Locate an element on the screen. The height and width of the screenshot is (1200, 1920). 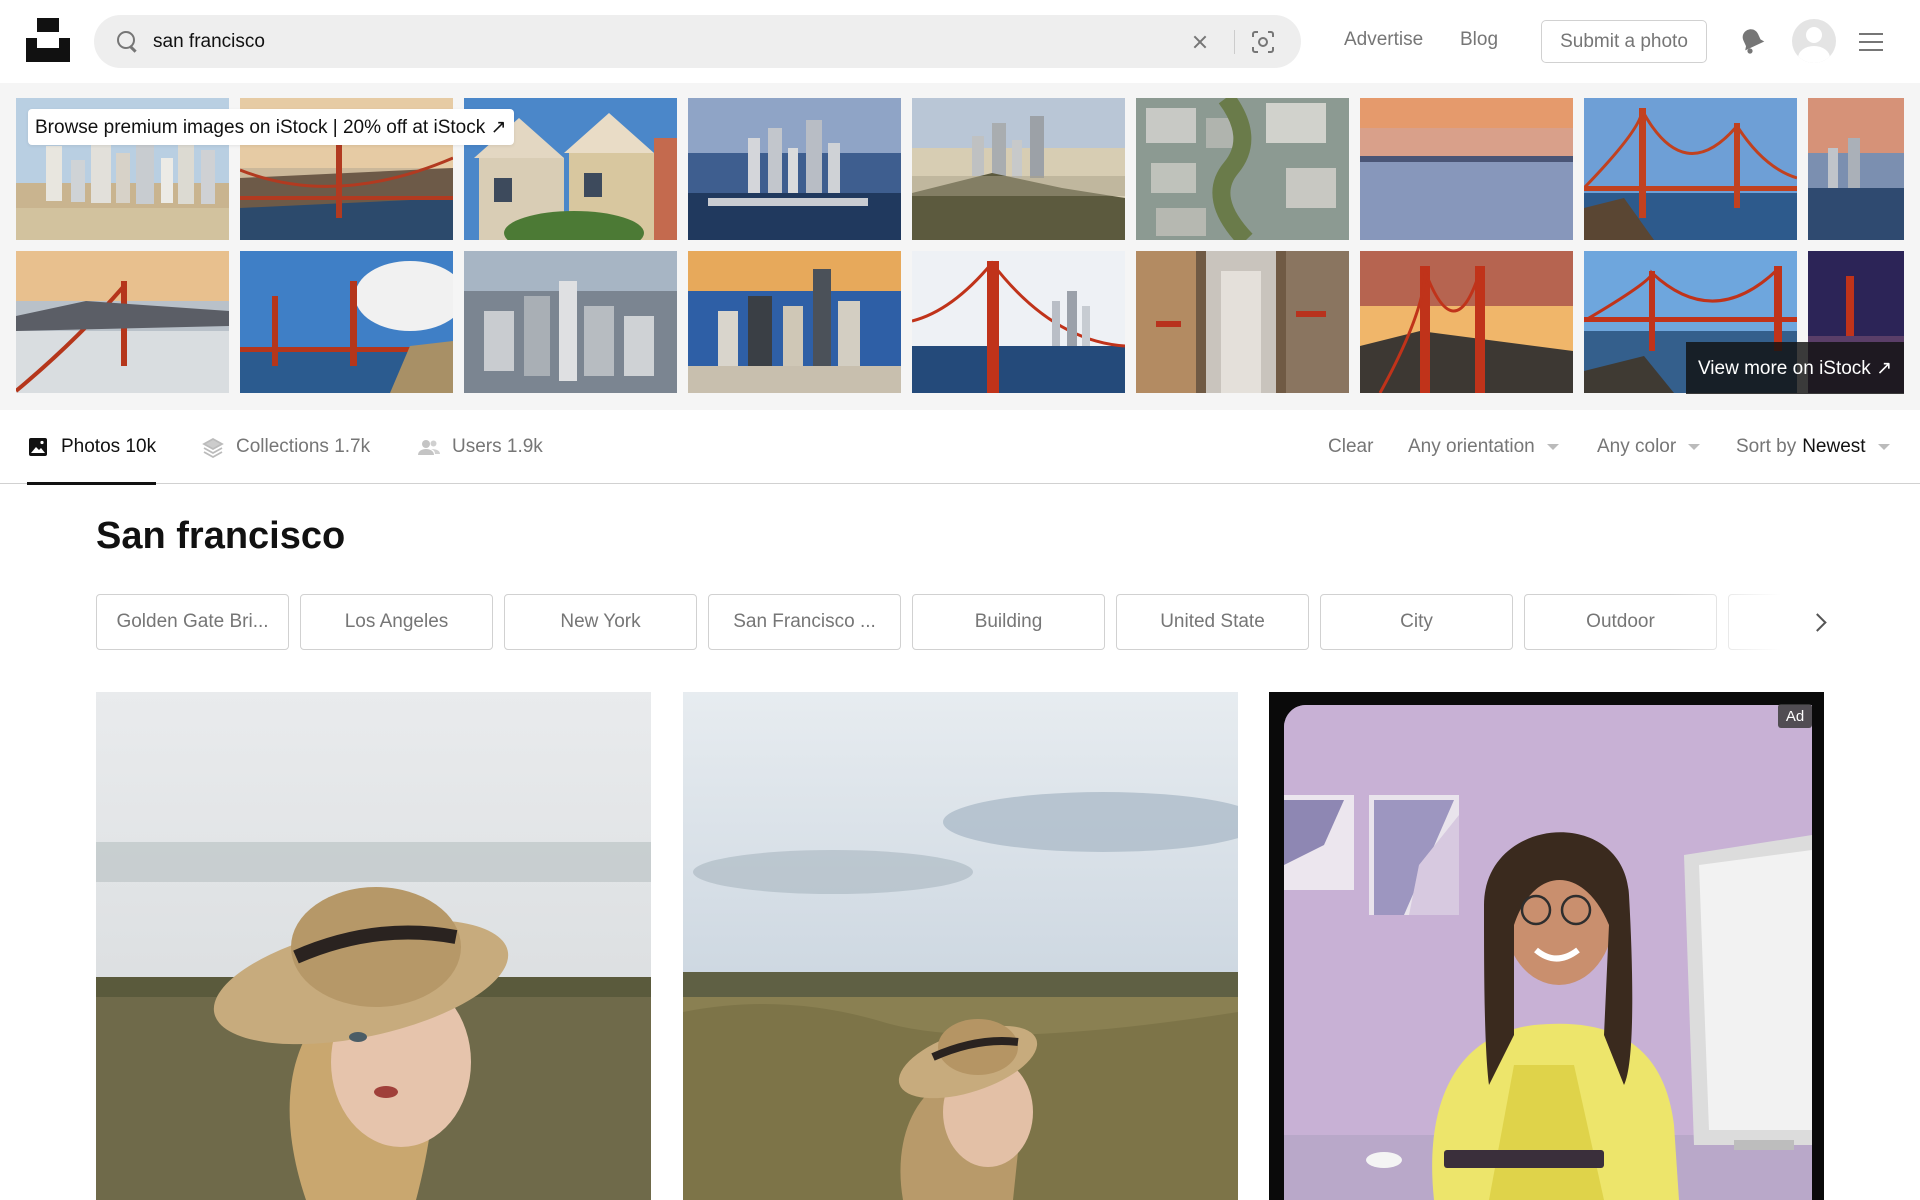
user-avatar is located at coordinates (1814, 41).